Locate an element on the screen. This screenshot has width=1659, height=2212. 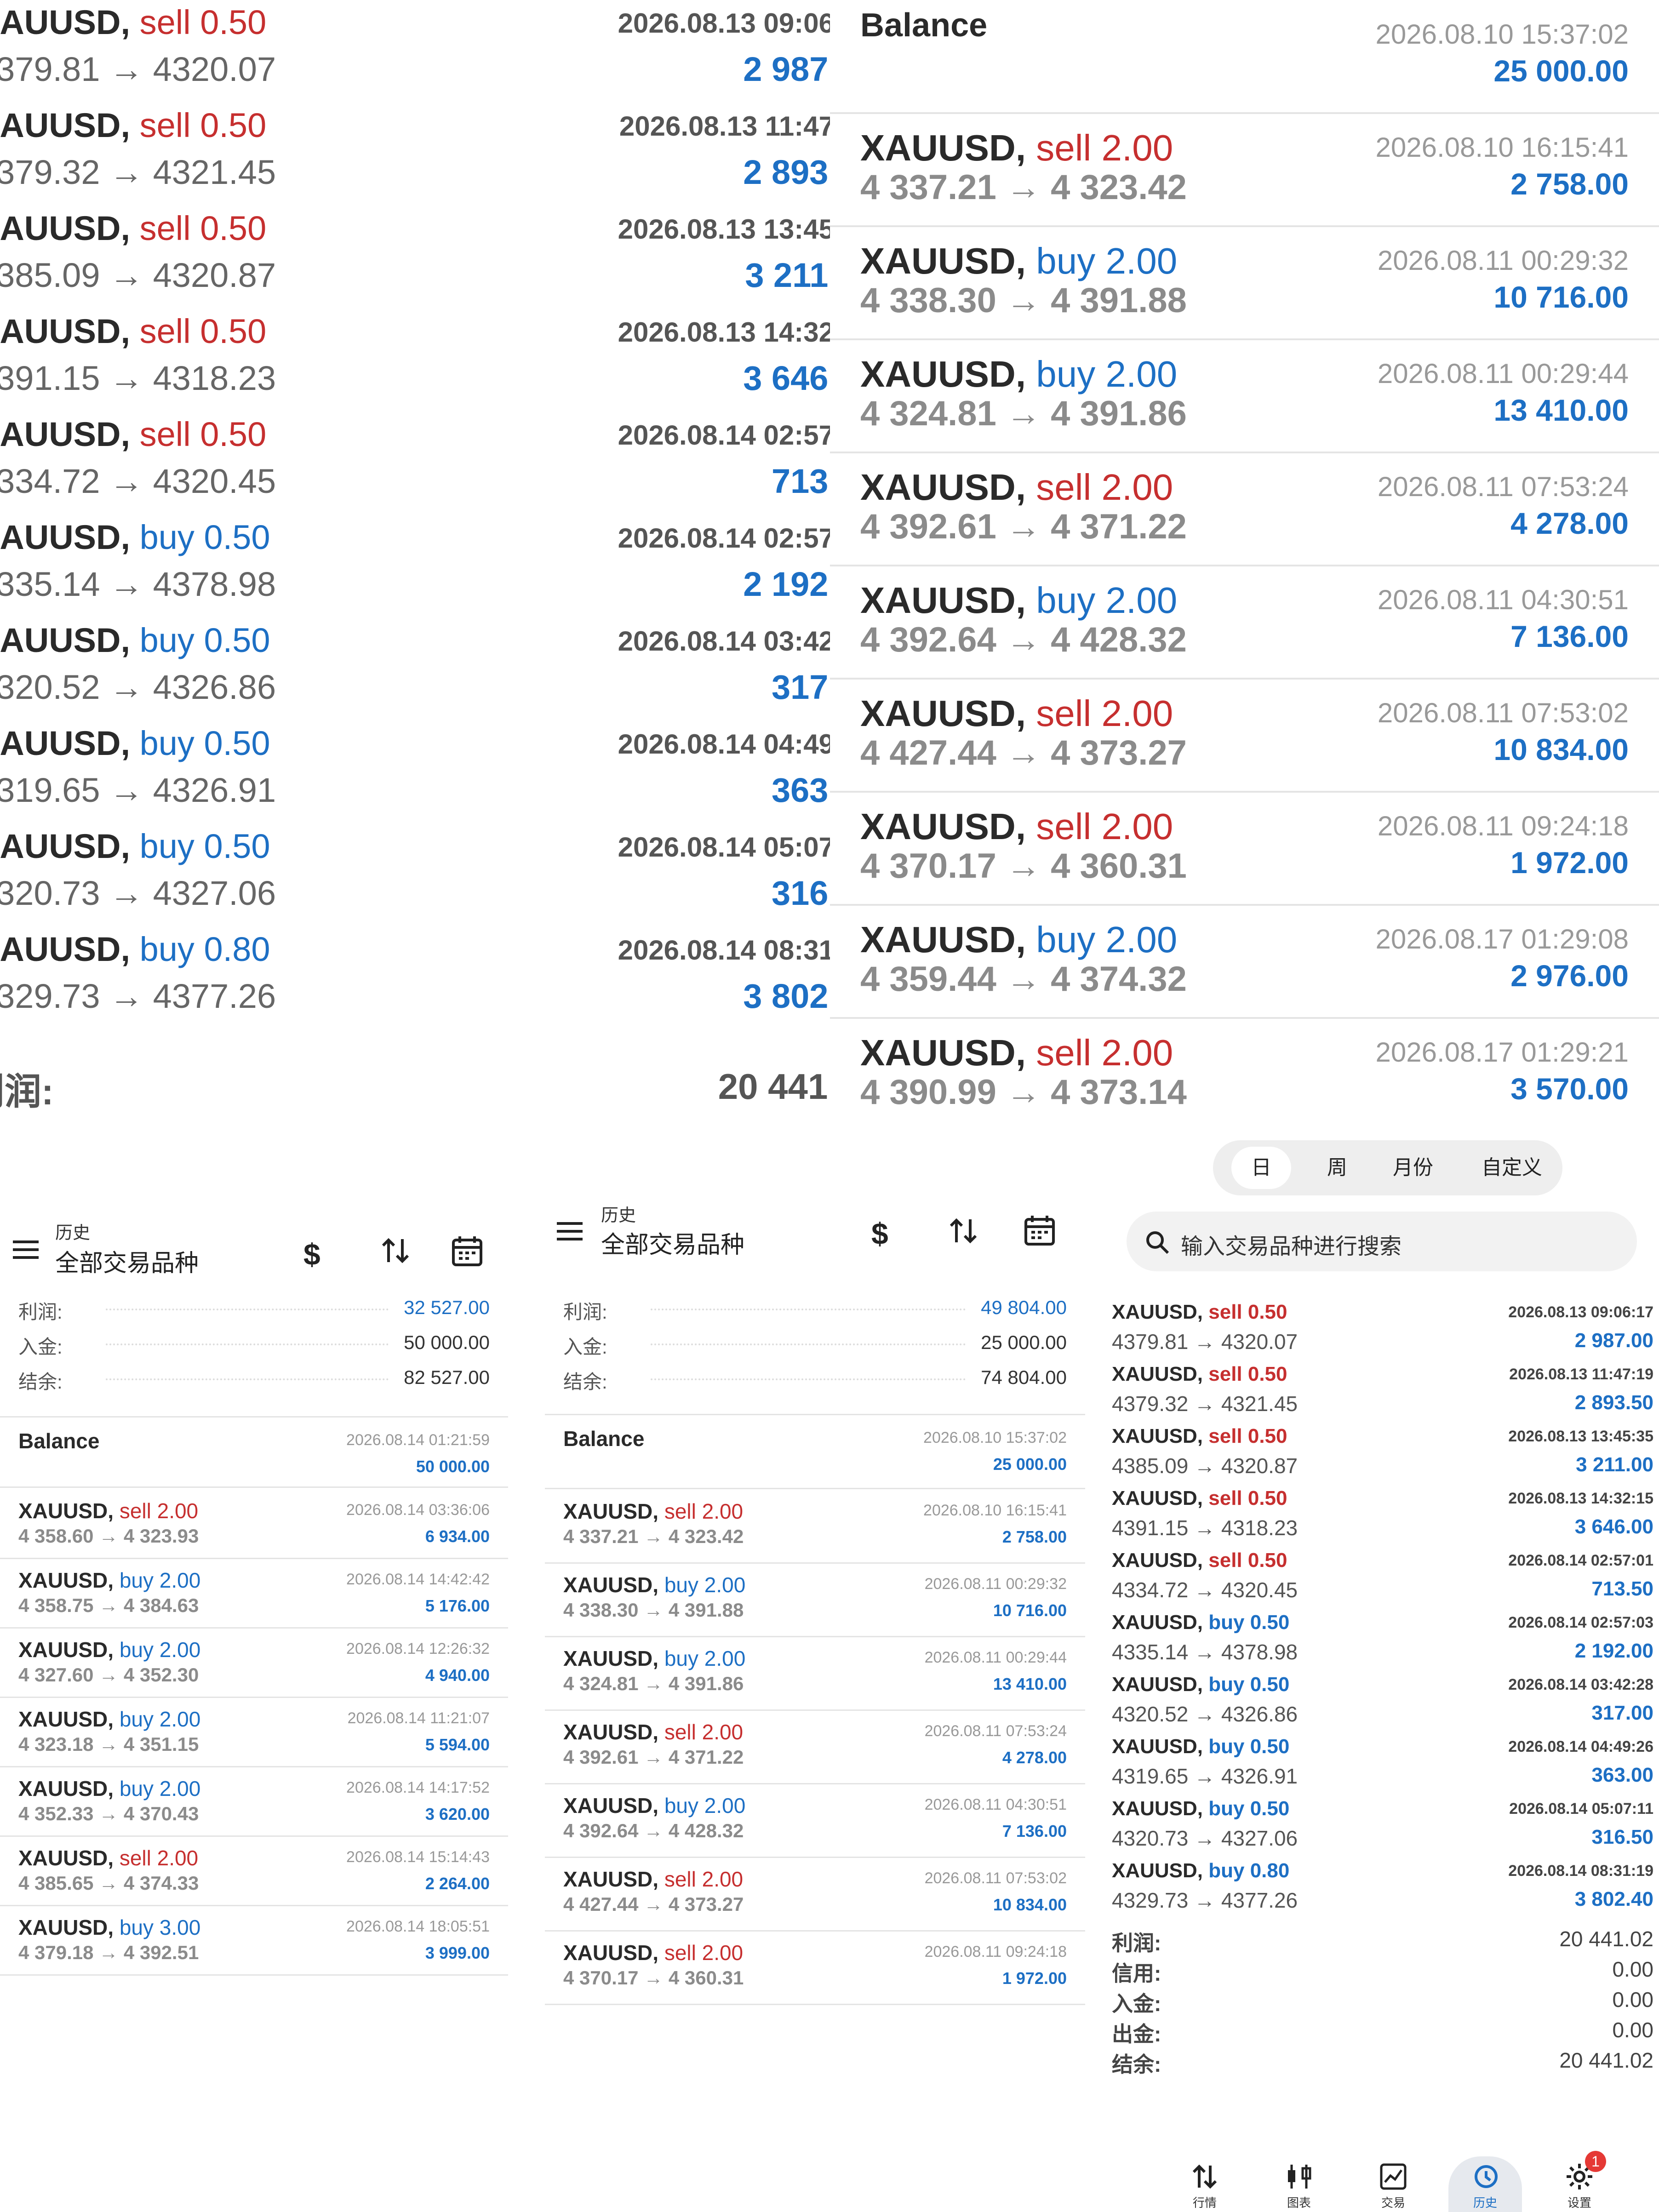
deal-profit: 5 594.00 is located at coordinates (458, 1744).